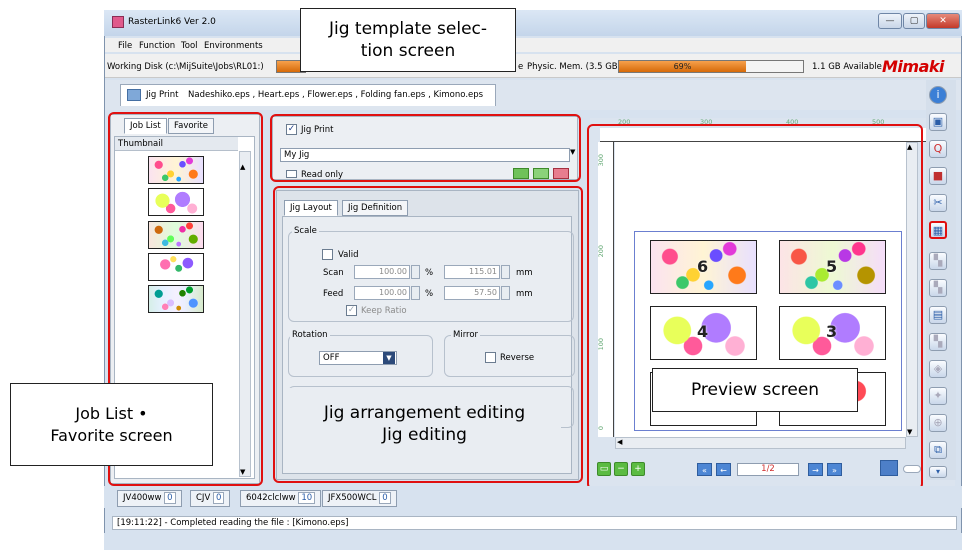  Describe the element at coordinates (307, 498) in the screenshot. I see `printer-count: 10` at that location.